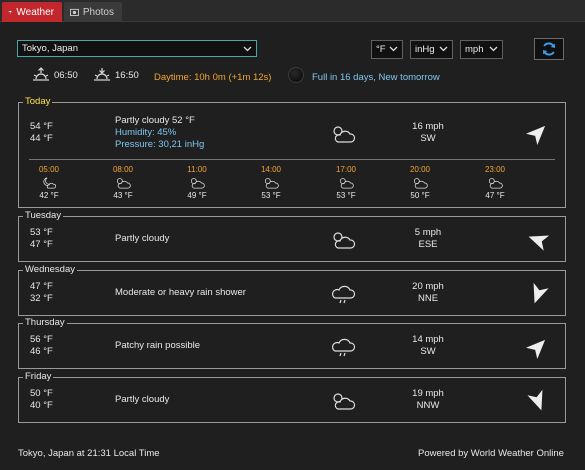  I want to click on hour-temp: 53 °F, so click(346, 195).